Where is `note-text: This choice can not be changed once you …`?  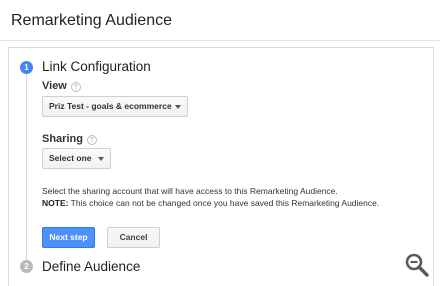 note-text: This choice can not be changed once you … is located at coordinates (224, 203).